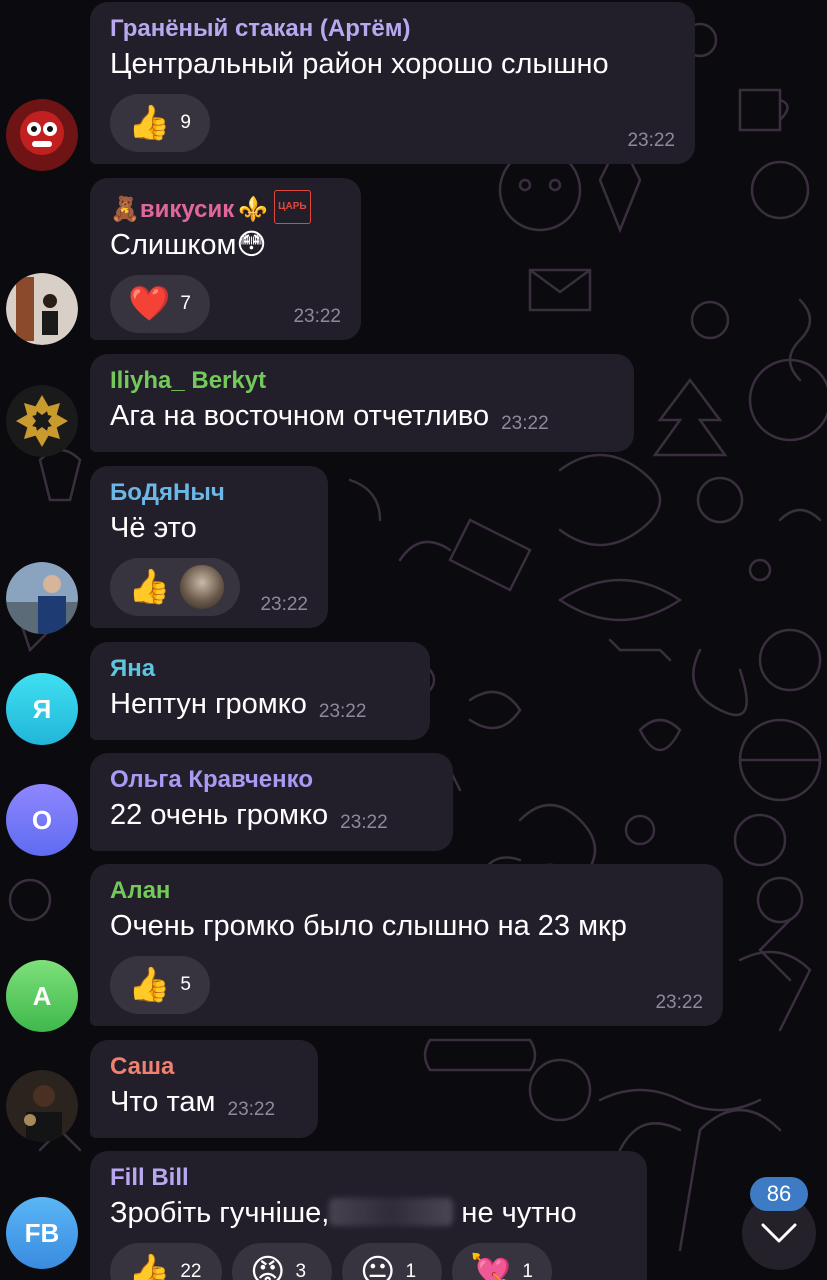 This screenshot has height=1280, width=827. Describe the element at coordinates (225, 207) in the screenshot. I see `sender-name: 🧸викусик ⚜️ ЦАРЬ` at that location.